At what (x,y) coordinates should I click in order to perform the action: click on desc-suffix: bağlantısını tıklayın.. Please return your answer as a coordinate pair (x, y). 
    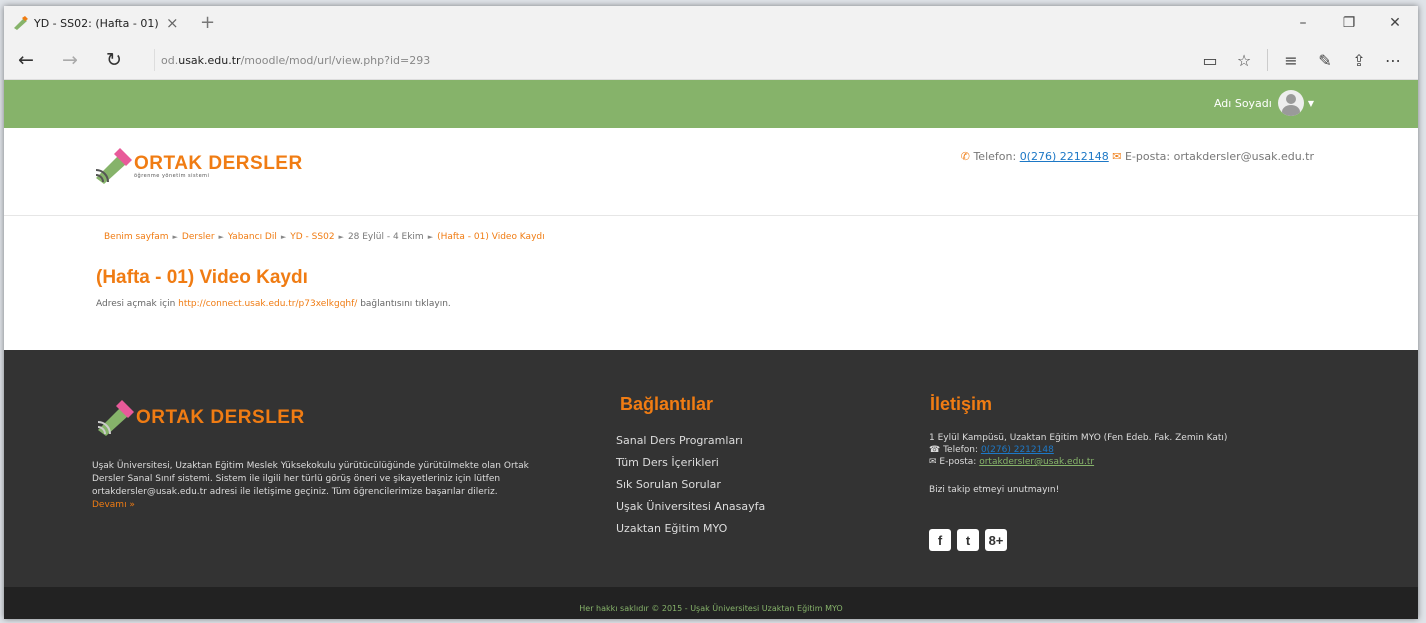
    Looking at the image, I should click on (405, 304).